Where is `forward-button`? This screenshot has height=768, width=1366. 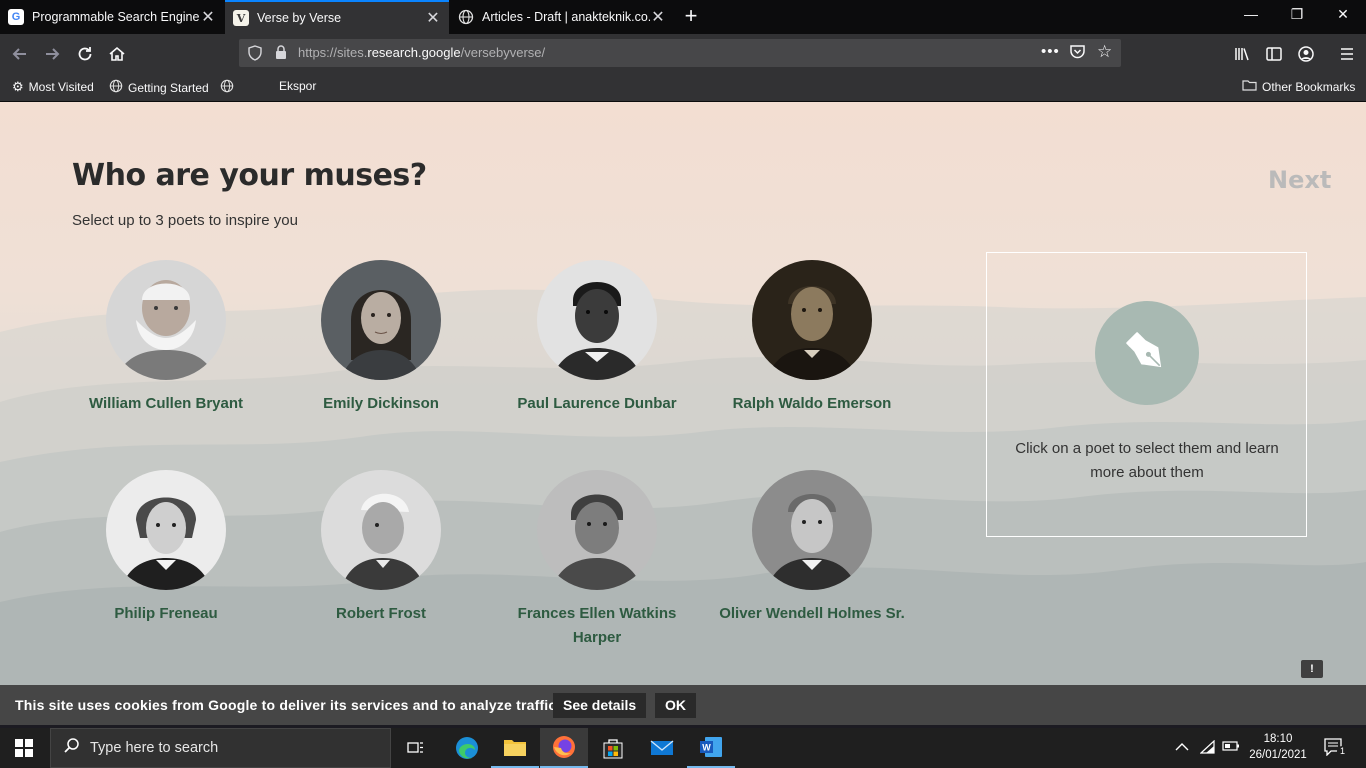 forward-button is located at coordinates (52, 54).